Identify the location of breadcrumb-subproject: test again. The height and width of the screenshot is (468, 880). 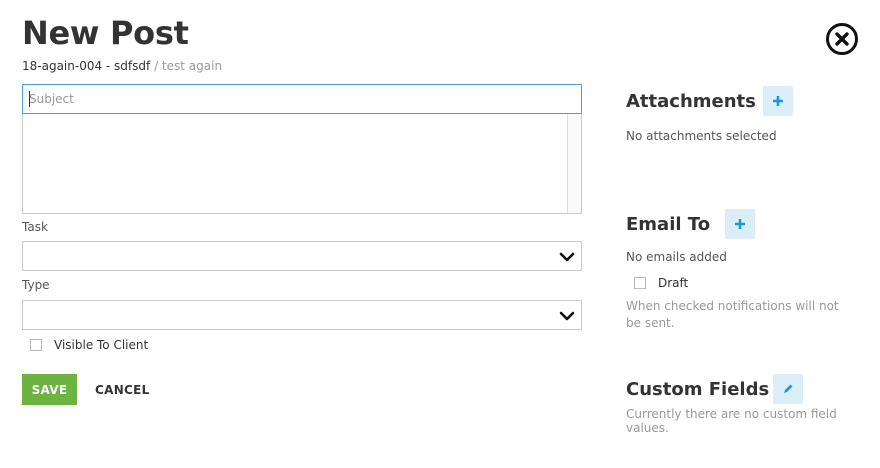
(192, 66).